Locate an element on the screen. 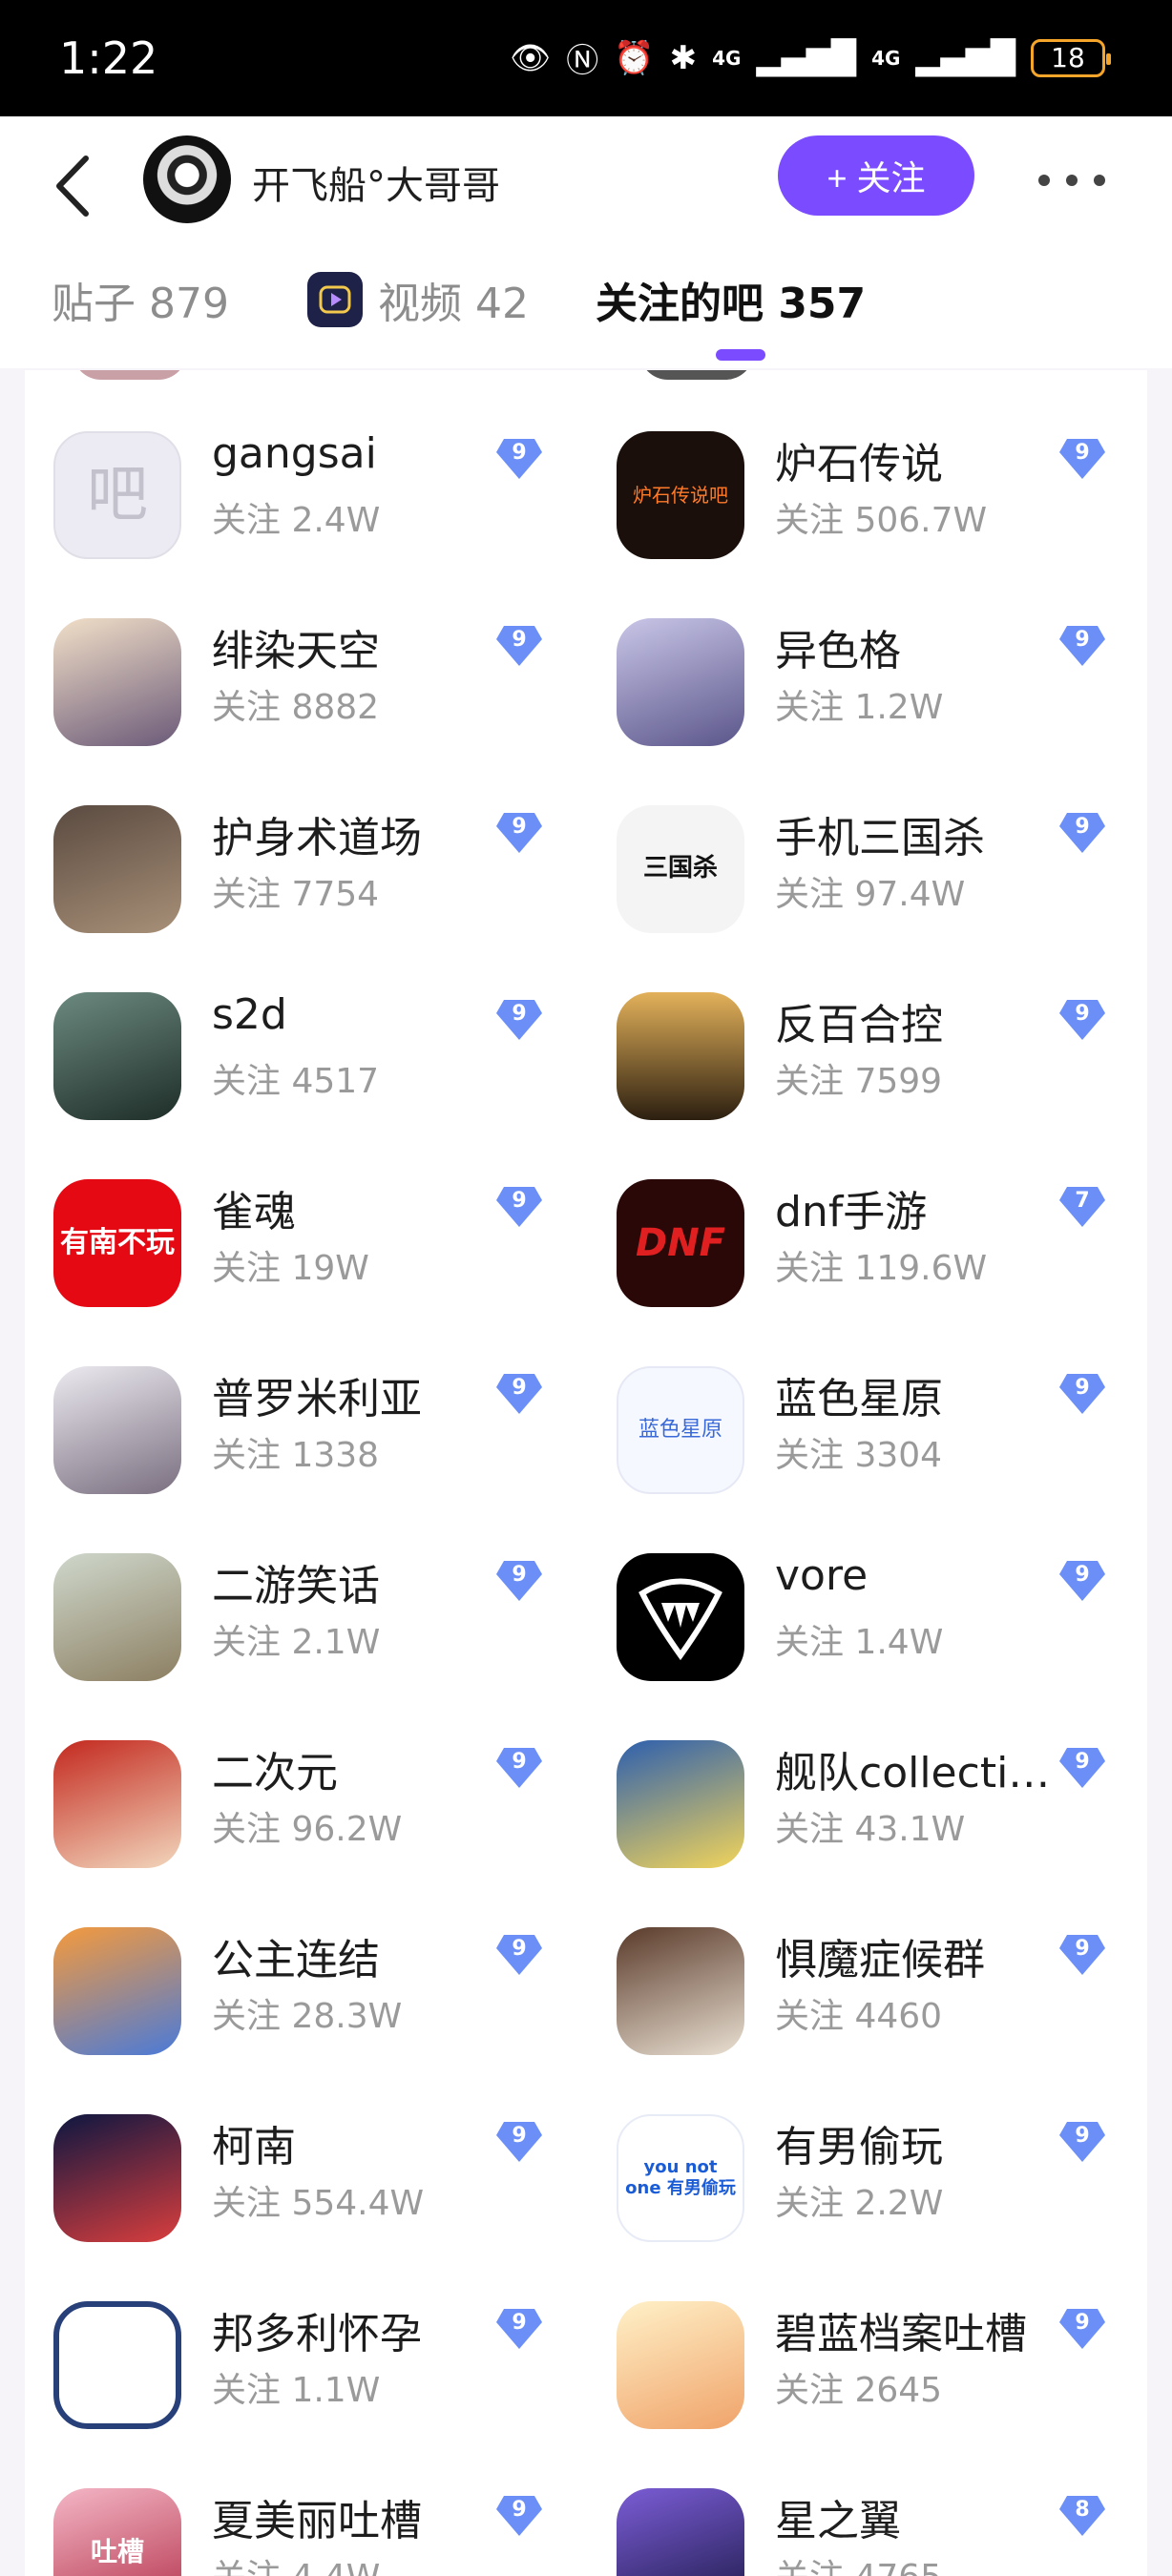  forum-item: 惧魔症候群 关注 4460 9 is located at coordinates (855, 1984).